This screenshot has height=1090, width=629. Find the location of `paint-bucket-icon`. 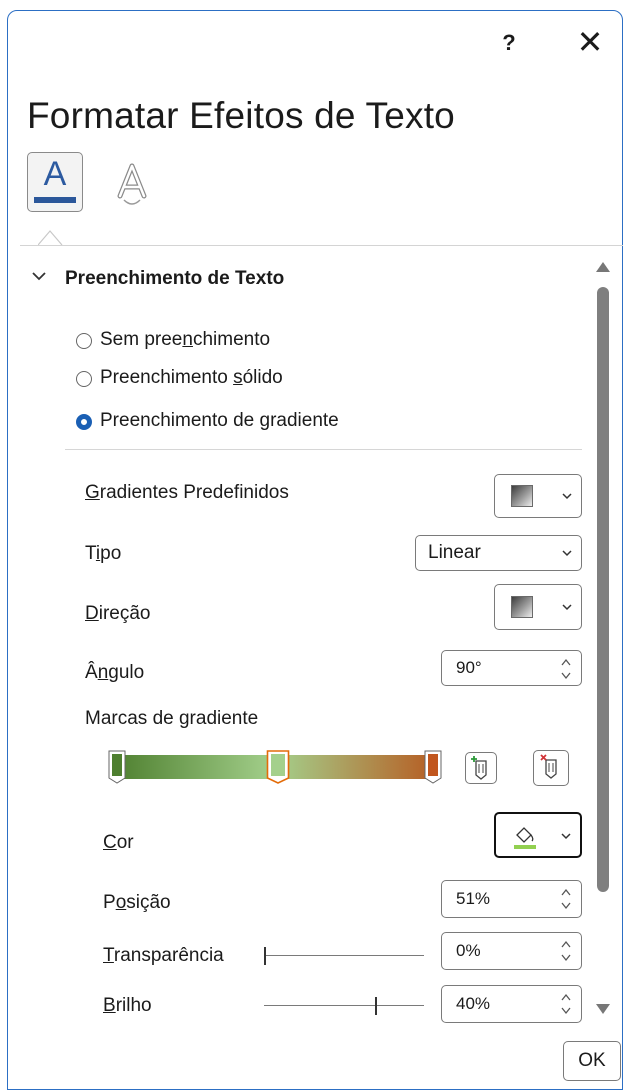

paint-bucket-icon is located at coordinates (525, 838).